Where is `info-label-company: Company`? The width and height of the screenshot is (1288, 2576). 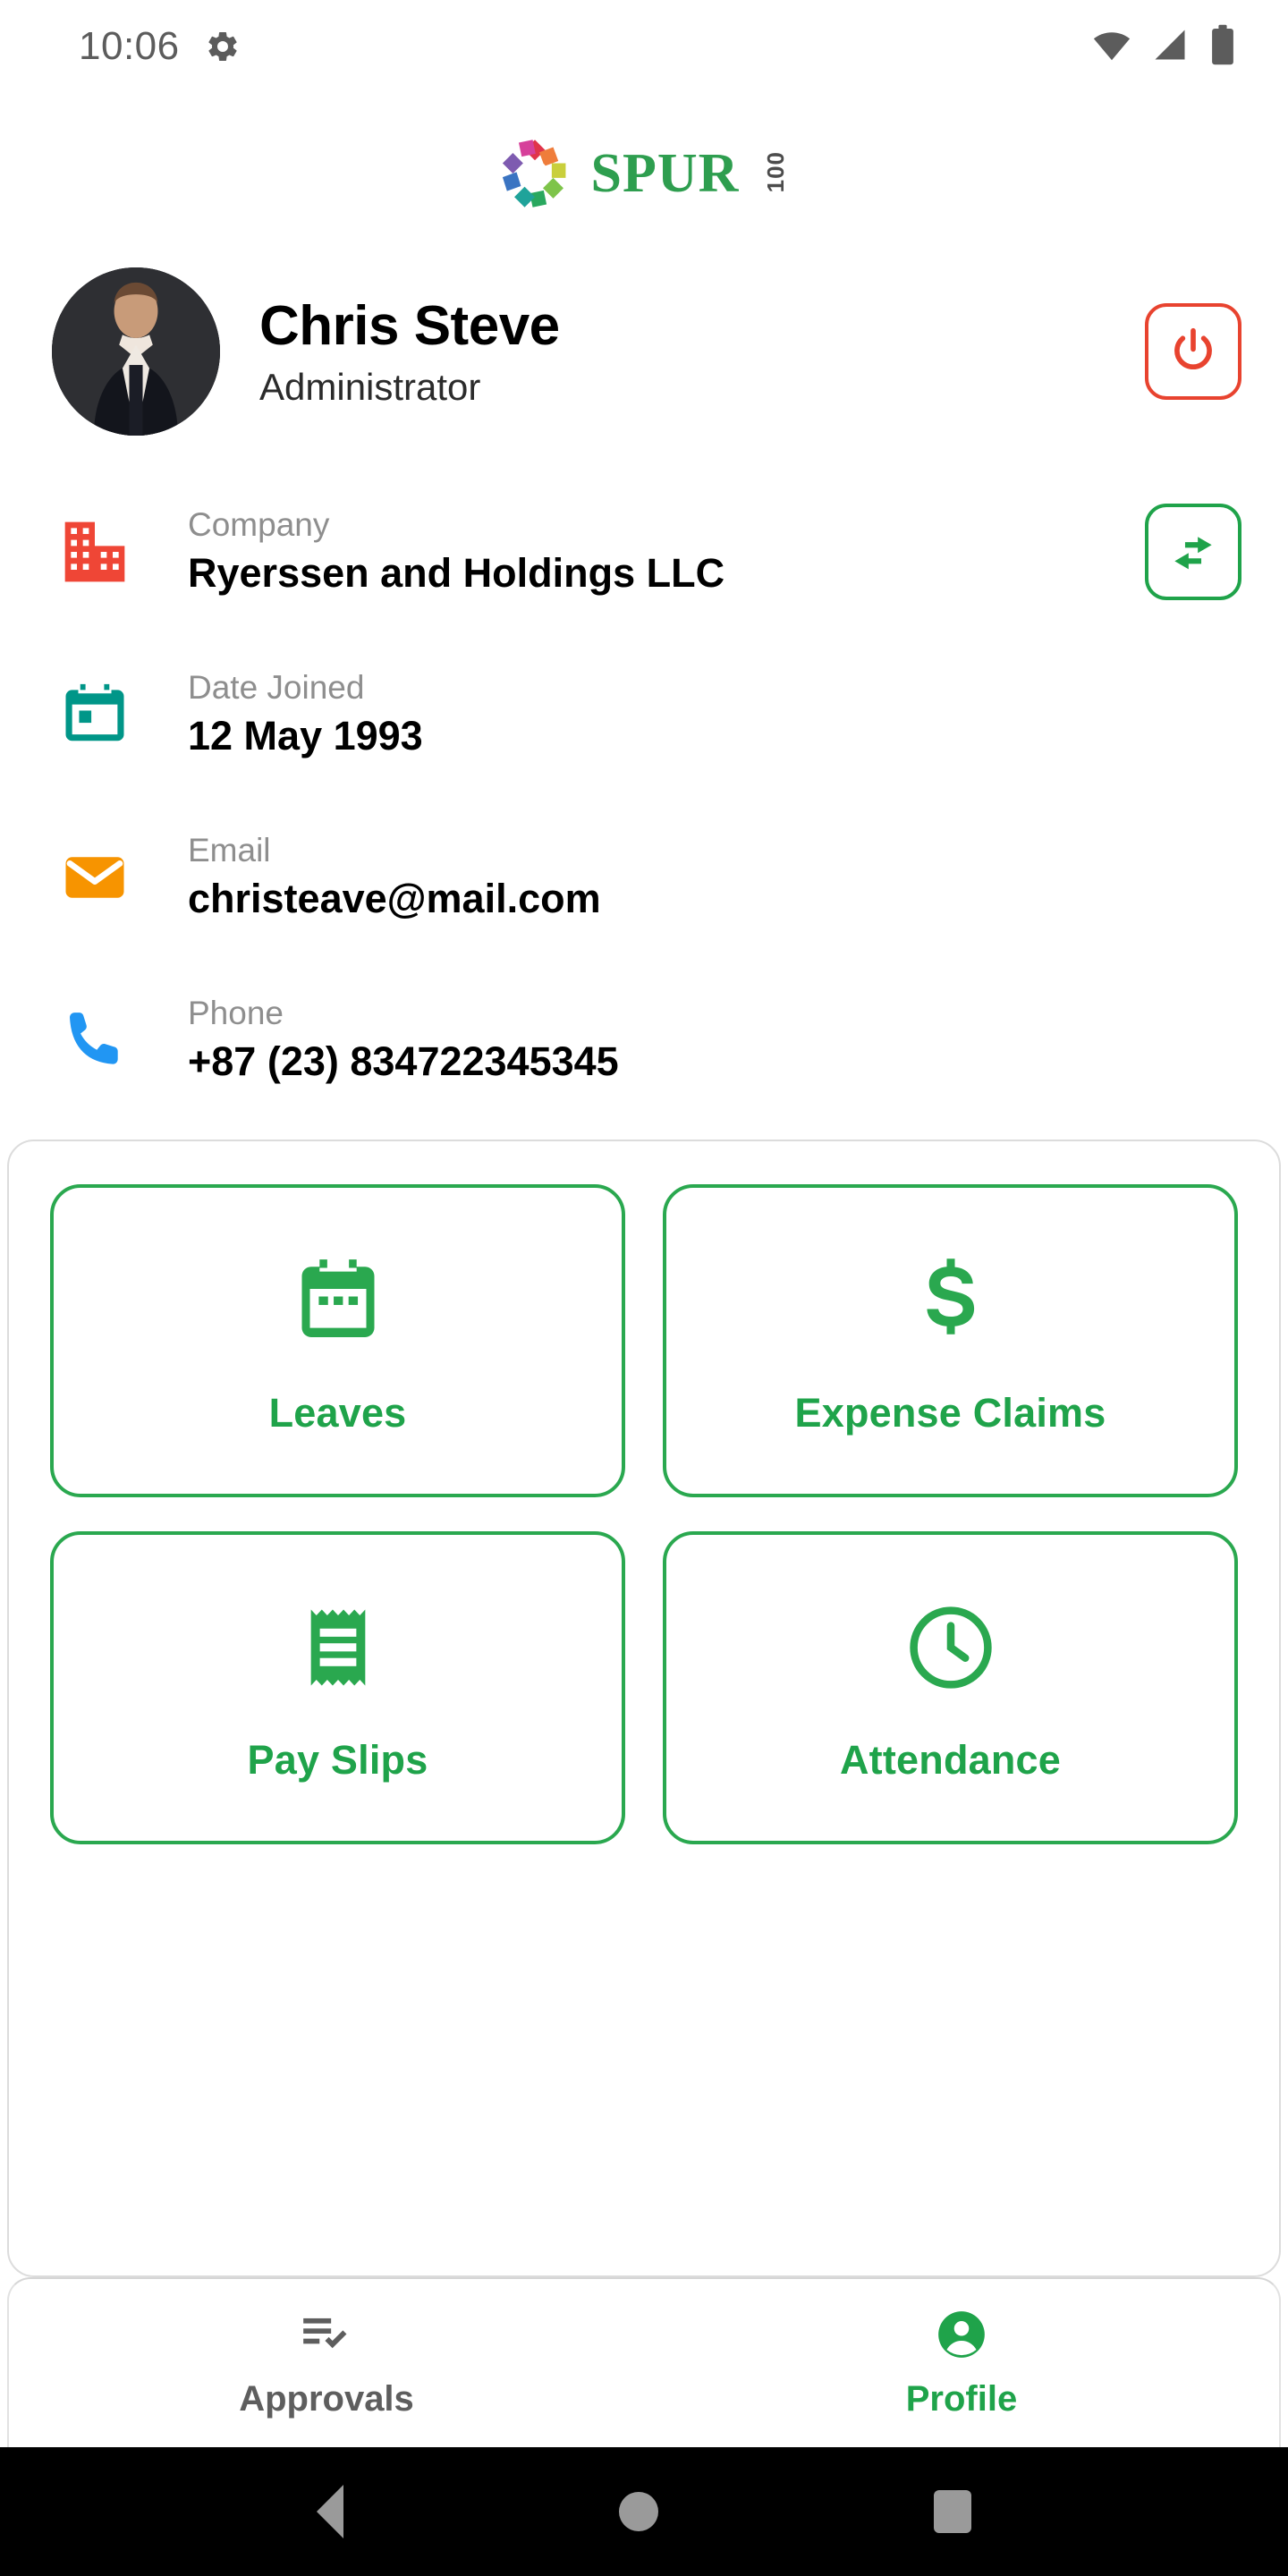
info-label-company: Company is located at coordinates (259, 524).